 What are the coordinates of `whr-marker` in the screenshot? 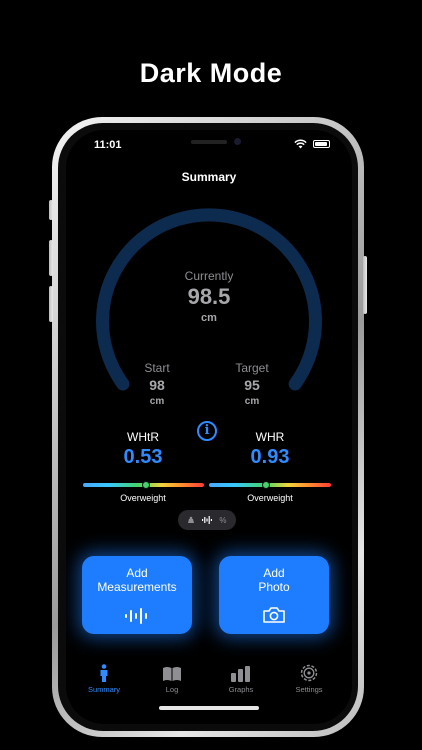 It's located at (266, 485).